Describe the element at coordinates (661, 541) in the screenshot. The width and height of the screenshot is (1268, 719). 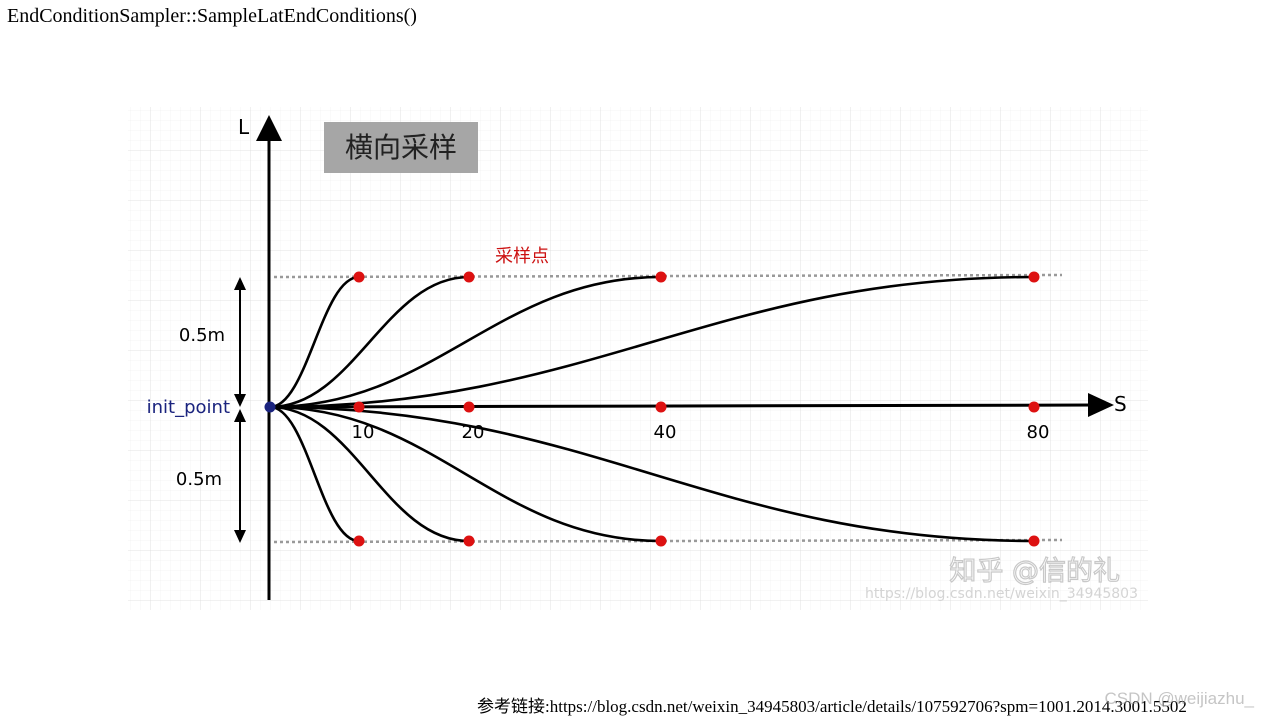
I see `sample-point-s40-lneg` at that location.